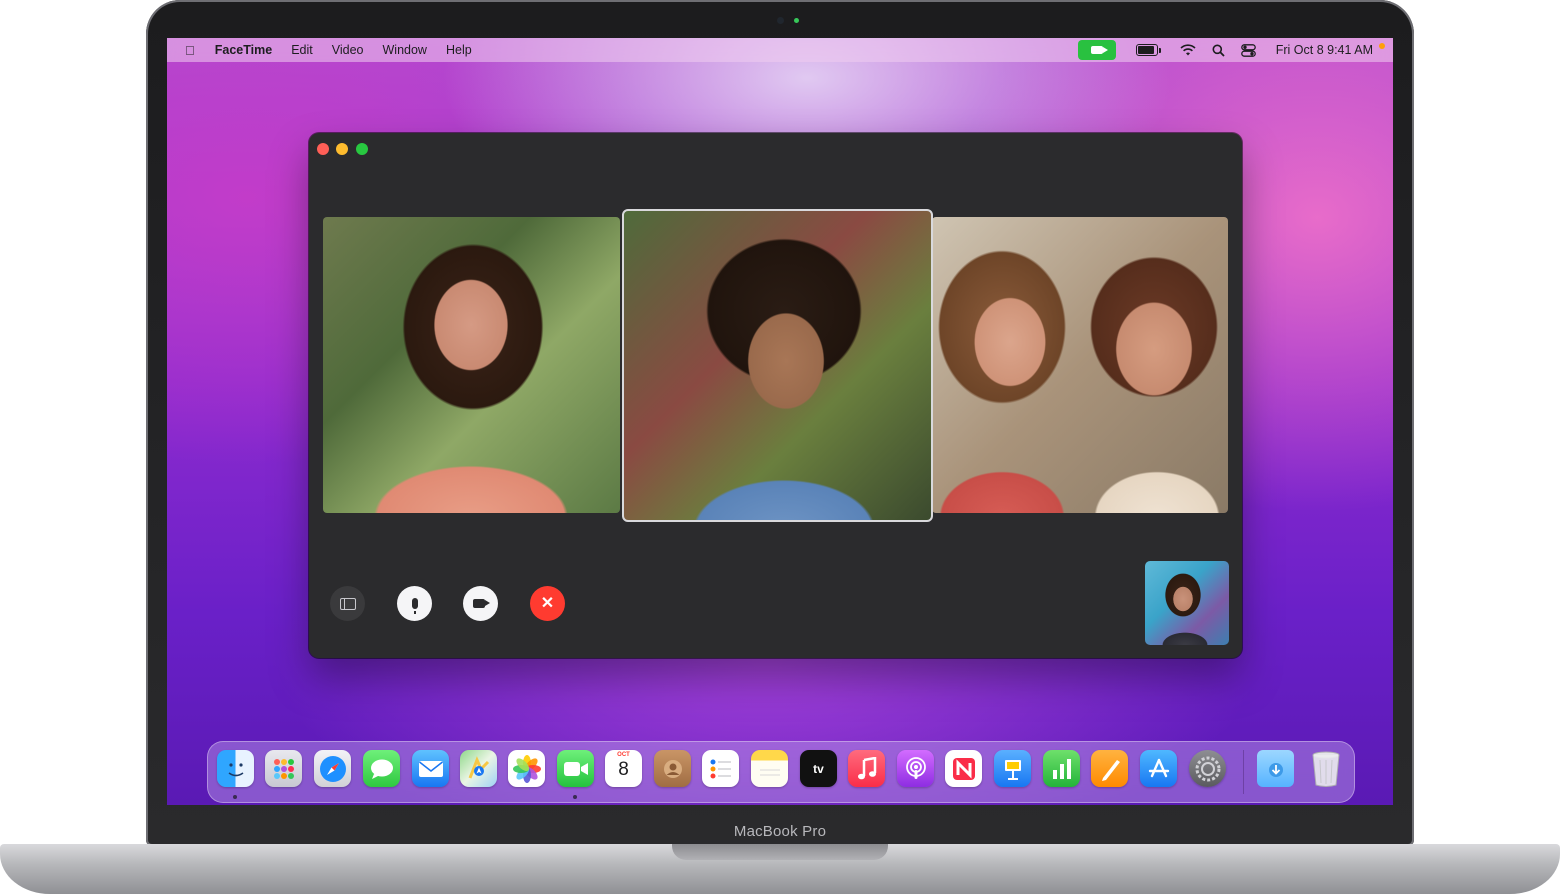 The height and width of the screenshot is (894, 1560). Describe the element at coordinates (1187, 603) in the screenshot. I see `self-view-video` at that location.